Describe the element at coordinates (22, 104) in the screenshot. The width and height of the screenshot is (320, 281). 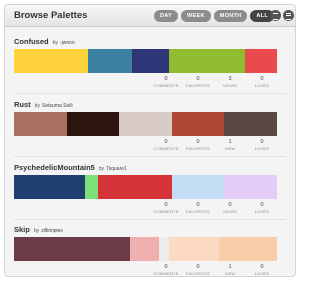
I see `palette-title: Rust` at that location.